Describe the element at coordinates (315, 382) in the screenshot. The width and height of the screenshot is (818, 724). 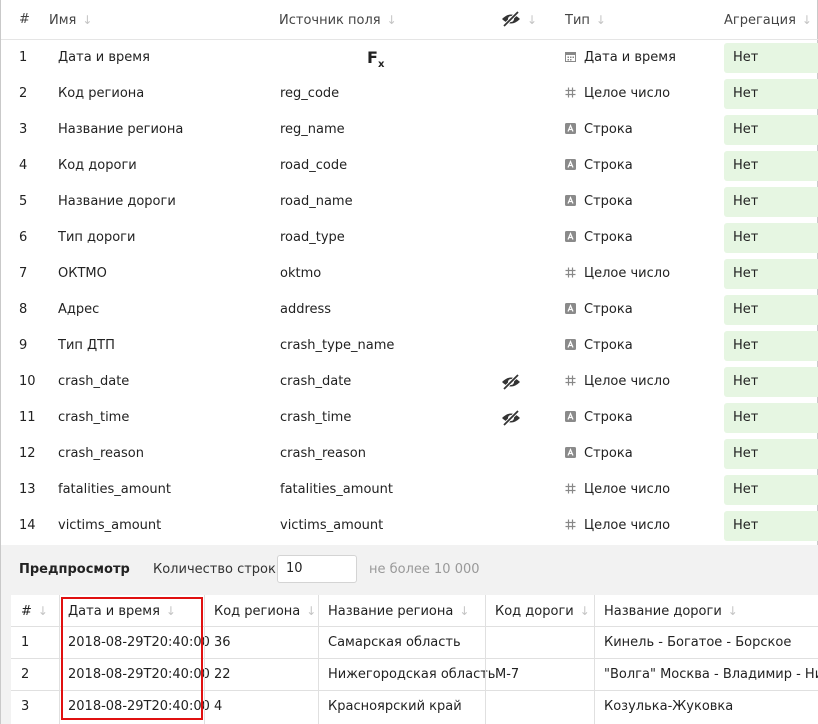
I see `field-source: crash_date` at that location.